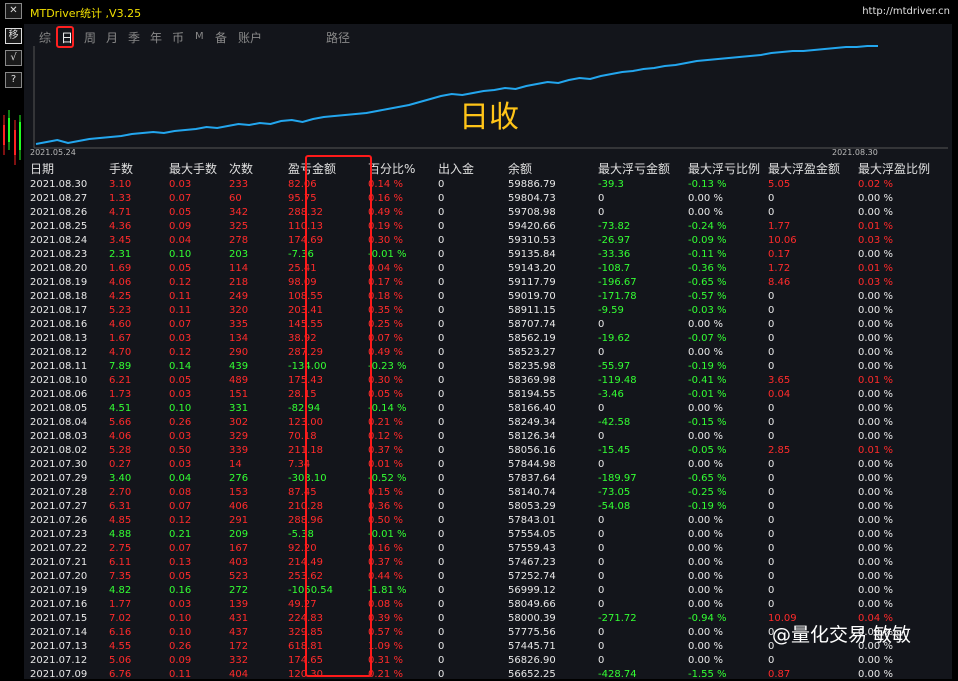 Image resolution: width=958 pixels, height=681 pixels. Describe the element at coordinates (258, 168) in the screenshot. I see `column-header: 次数` at that location.